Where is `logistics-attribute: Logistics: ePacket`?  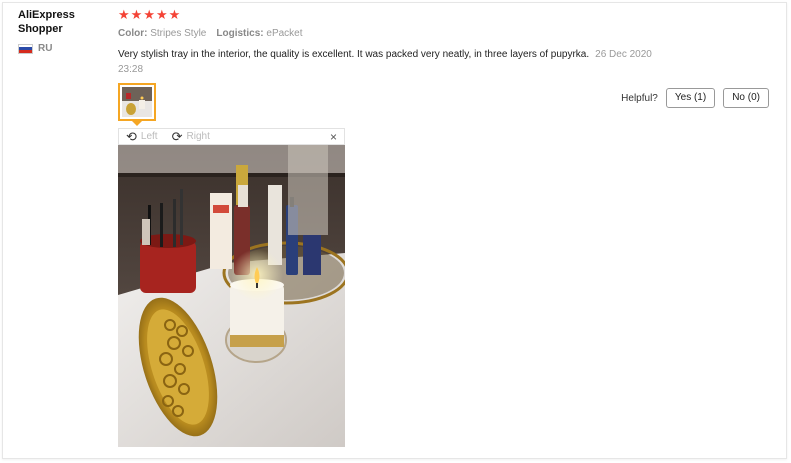
logistics-attribute: Logistics: ePacket is located at coordinates (259, 33).